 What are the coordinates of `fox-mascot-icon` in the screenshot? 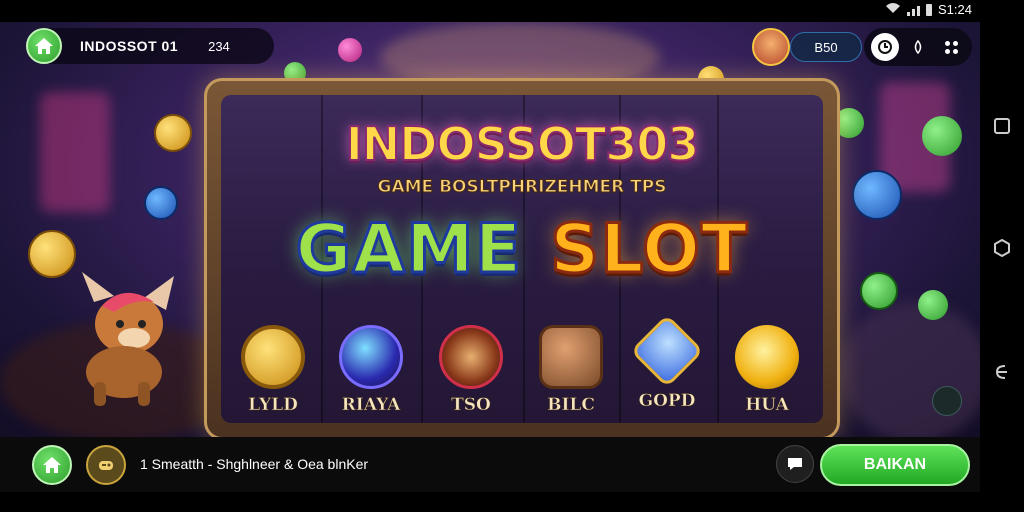 It's located at (128, 339).